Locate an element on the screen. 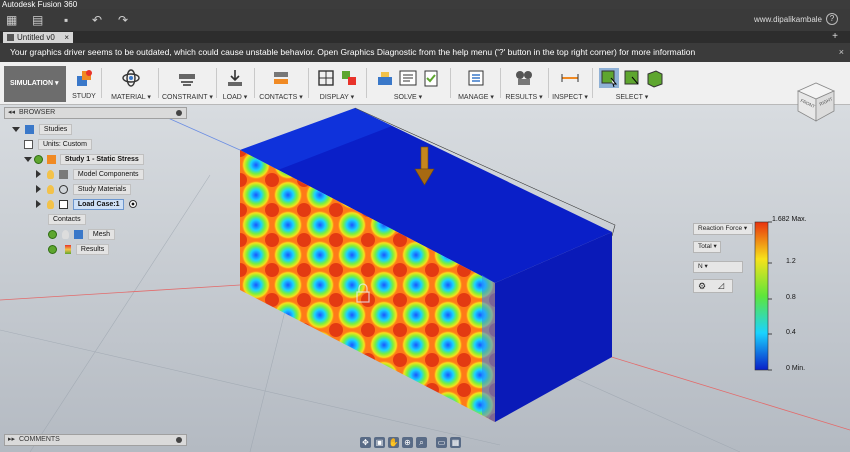 The width and height of the screenshot is (850, 452). tree-item-load-case: Load Case:1 is located at coordinates (87, 205).